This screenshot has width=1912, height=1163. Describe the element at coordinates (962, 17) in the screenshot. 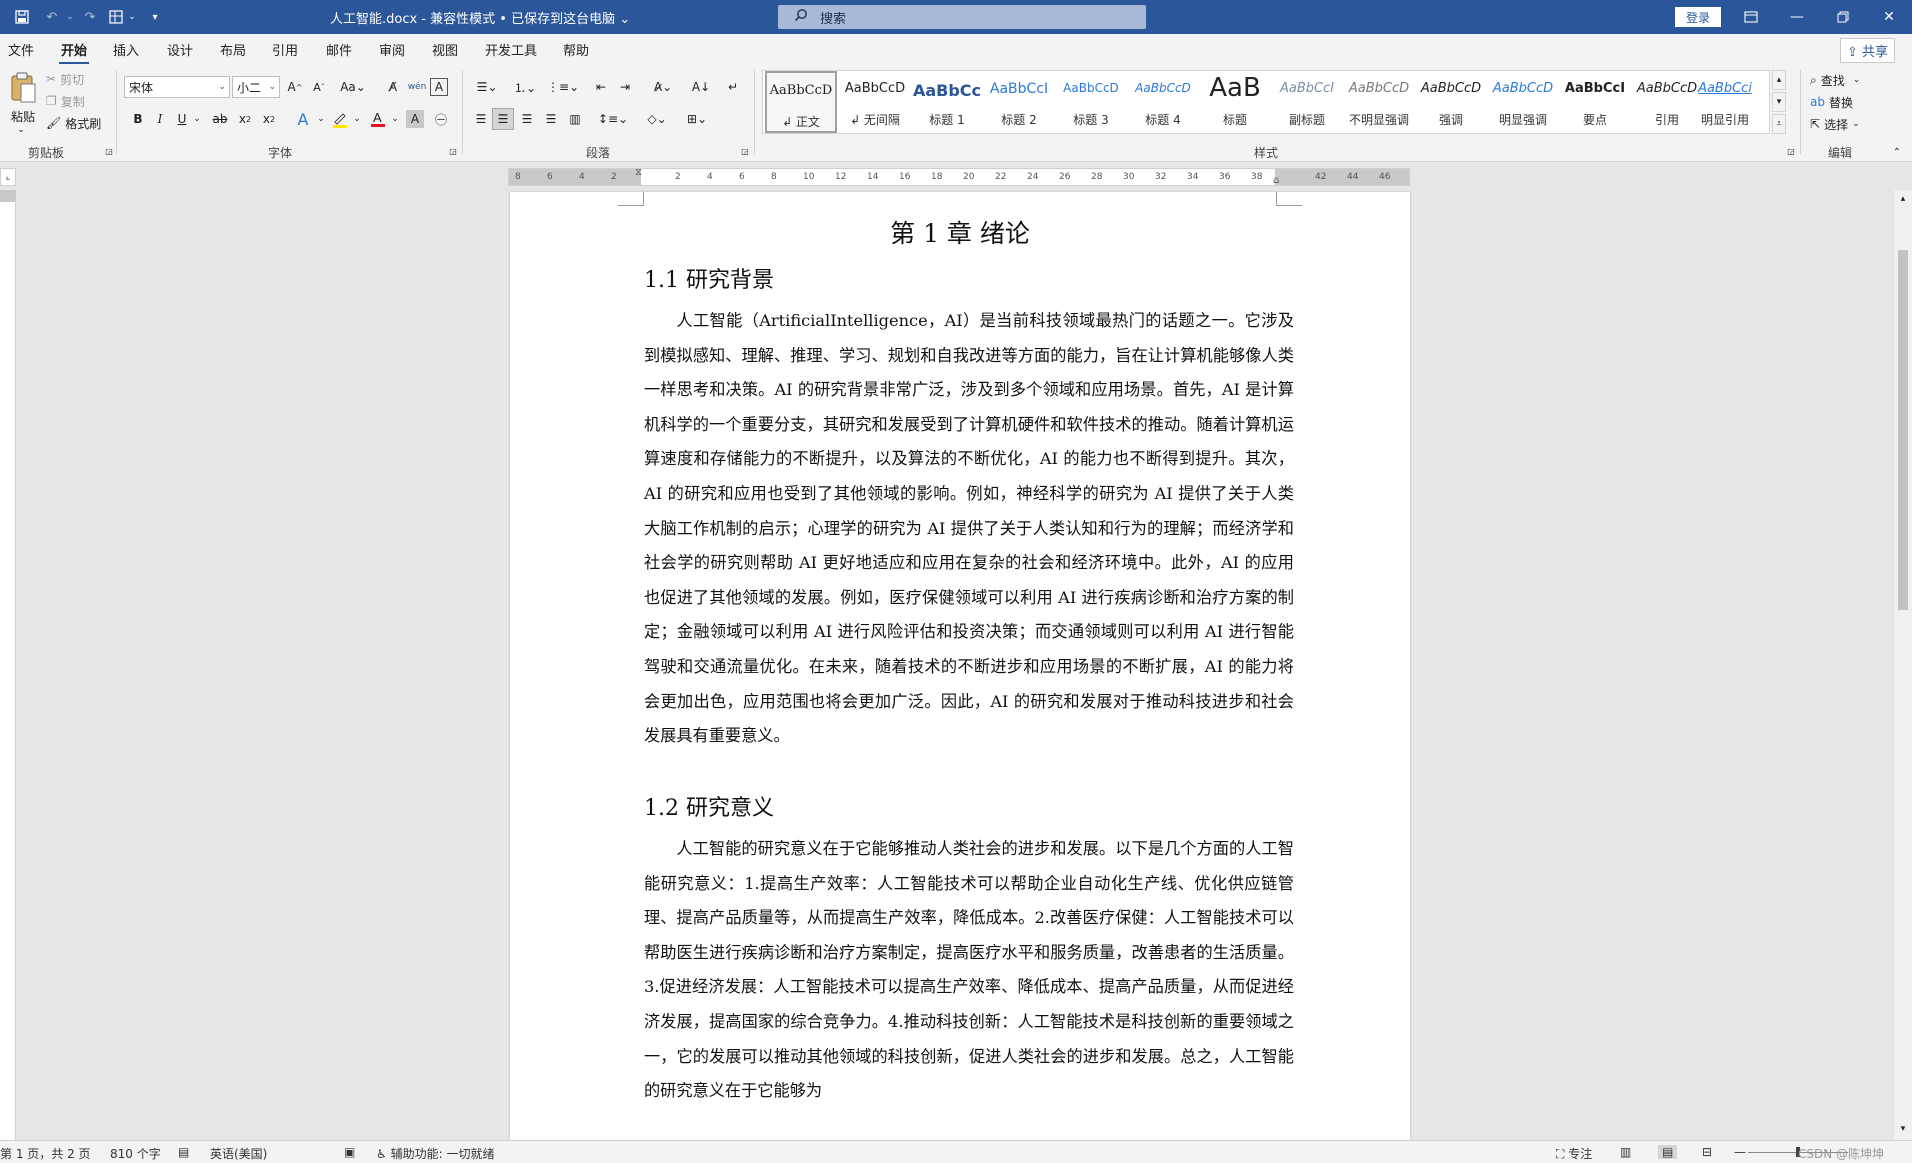

I see `search-box: 搜索` at that location.